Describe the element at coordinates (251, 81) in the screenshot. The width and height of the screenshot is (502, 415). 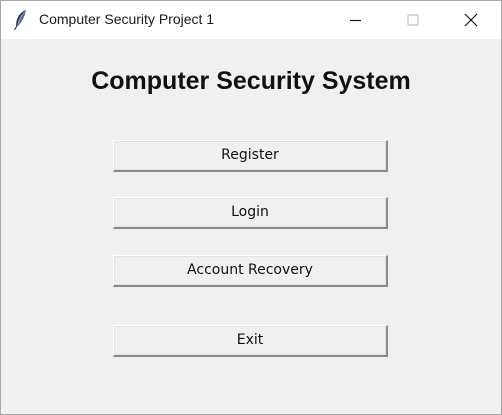
I see `page-title: Computer Security System` at that location.